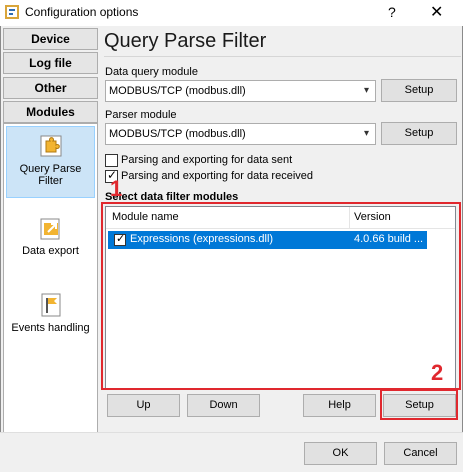  What do you see at coordinates (50, 305) in the screenshot?
I see `flag-icon` at bounding box center [50, 305].